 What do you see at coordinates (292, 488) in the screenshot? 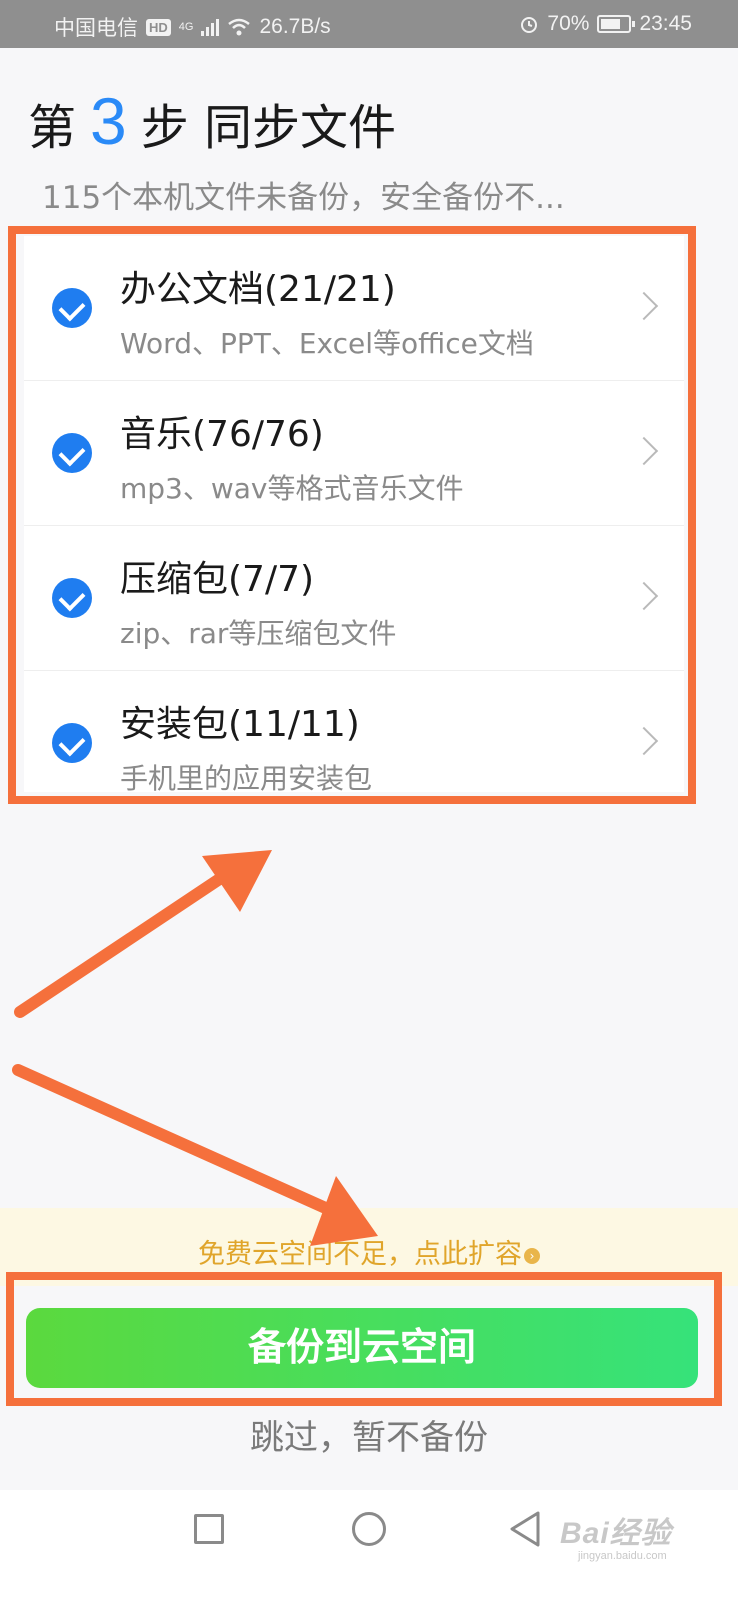
I see `category-description: mp3、wav等格式音乐文件` at bounding box center [292, 488].